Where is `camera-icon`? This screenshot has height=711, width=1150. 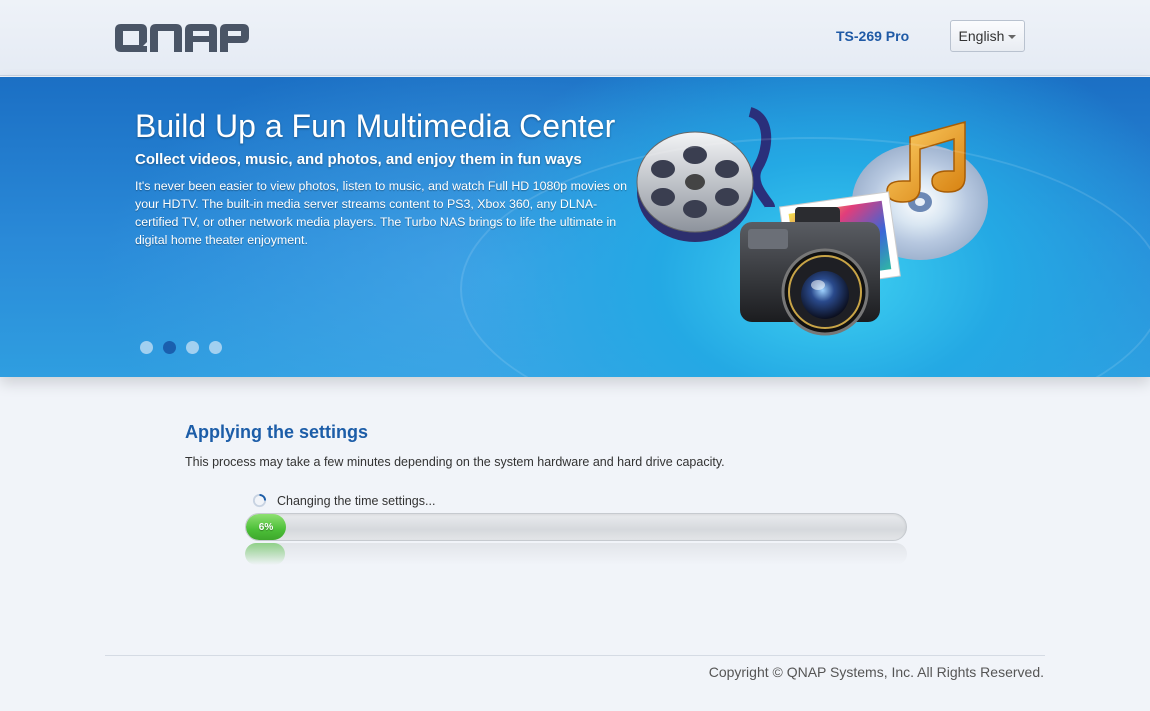 camera-icon is located at coordinates (810, 271).